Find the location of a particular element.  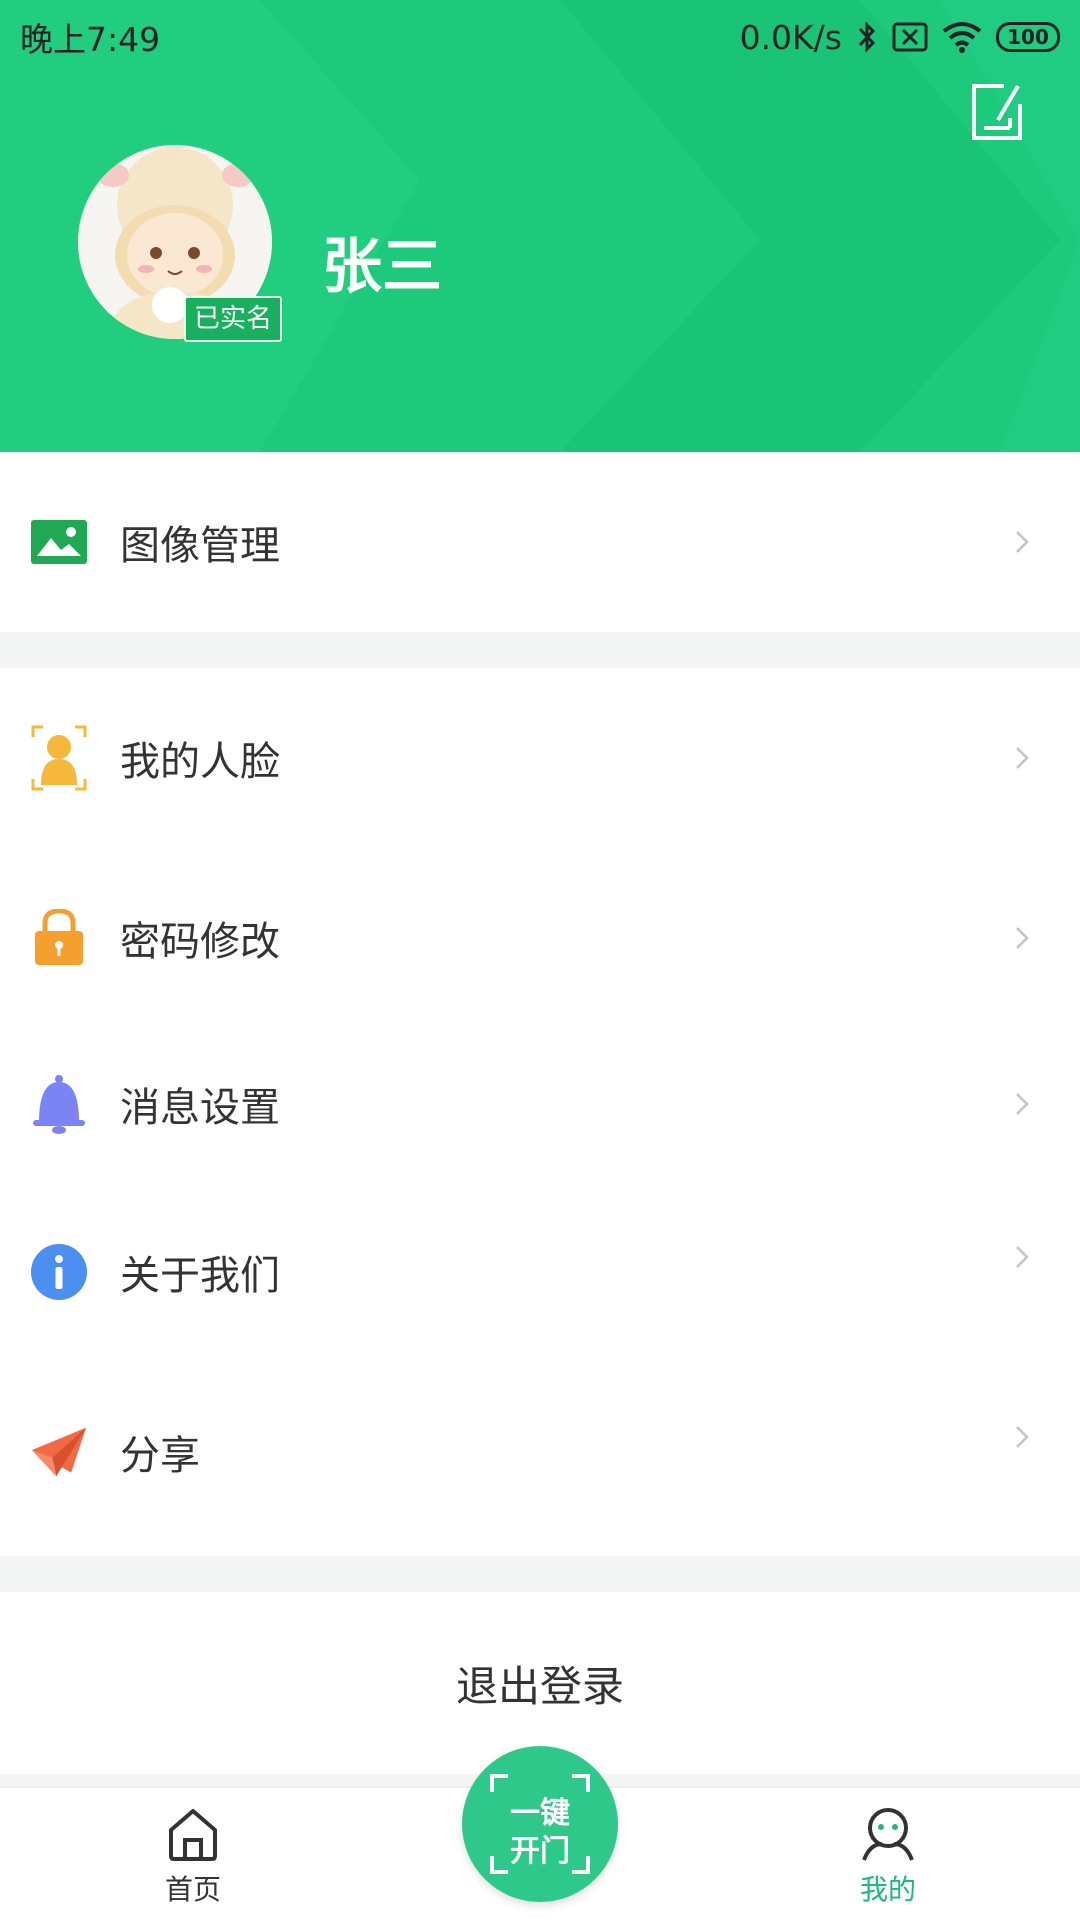

menu-group-1: 图像管理 is located at coordinates (540, 542).